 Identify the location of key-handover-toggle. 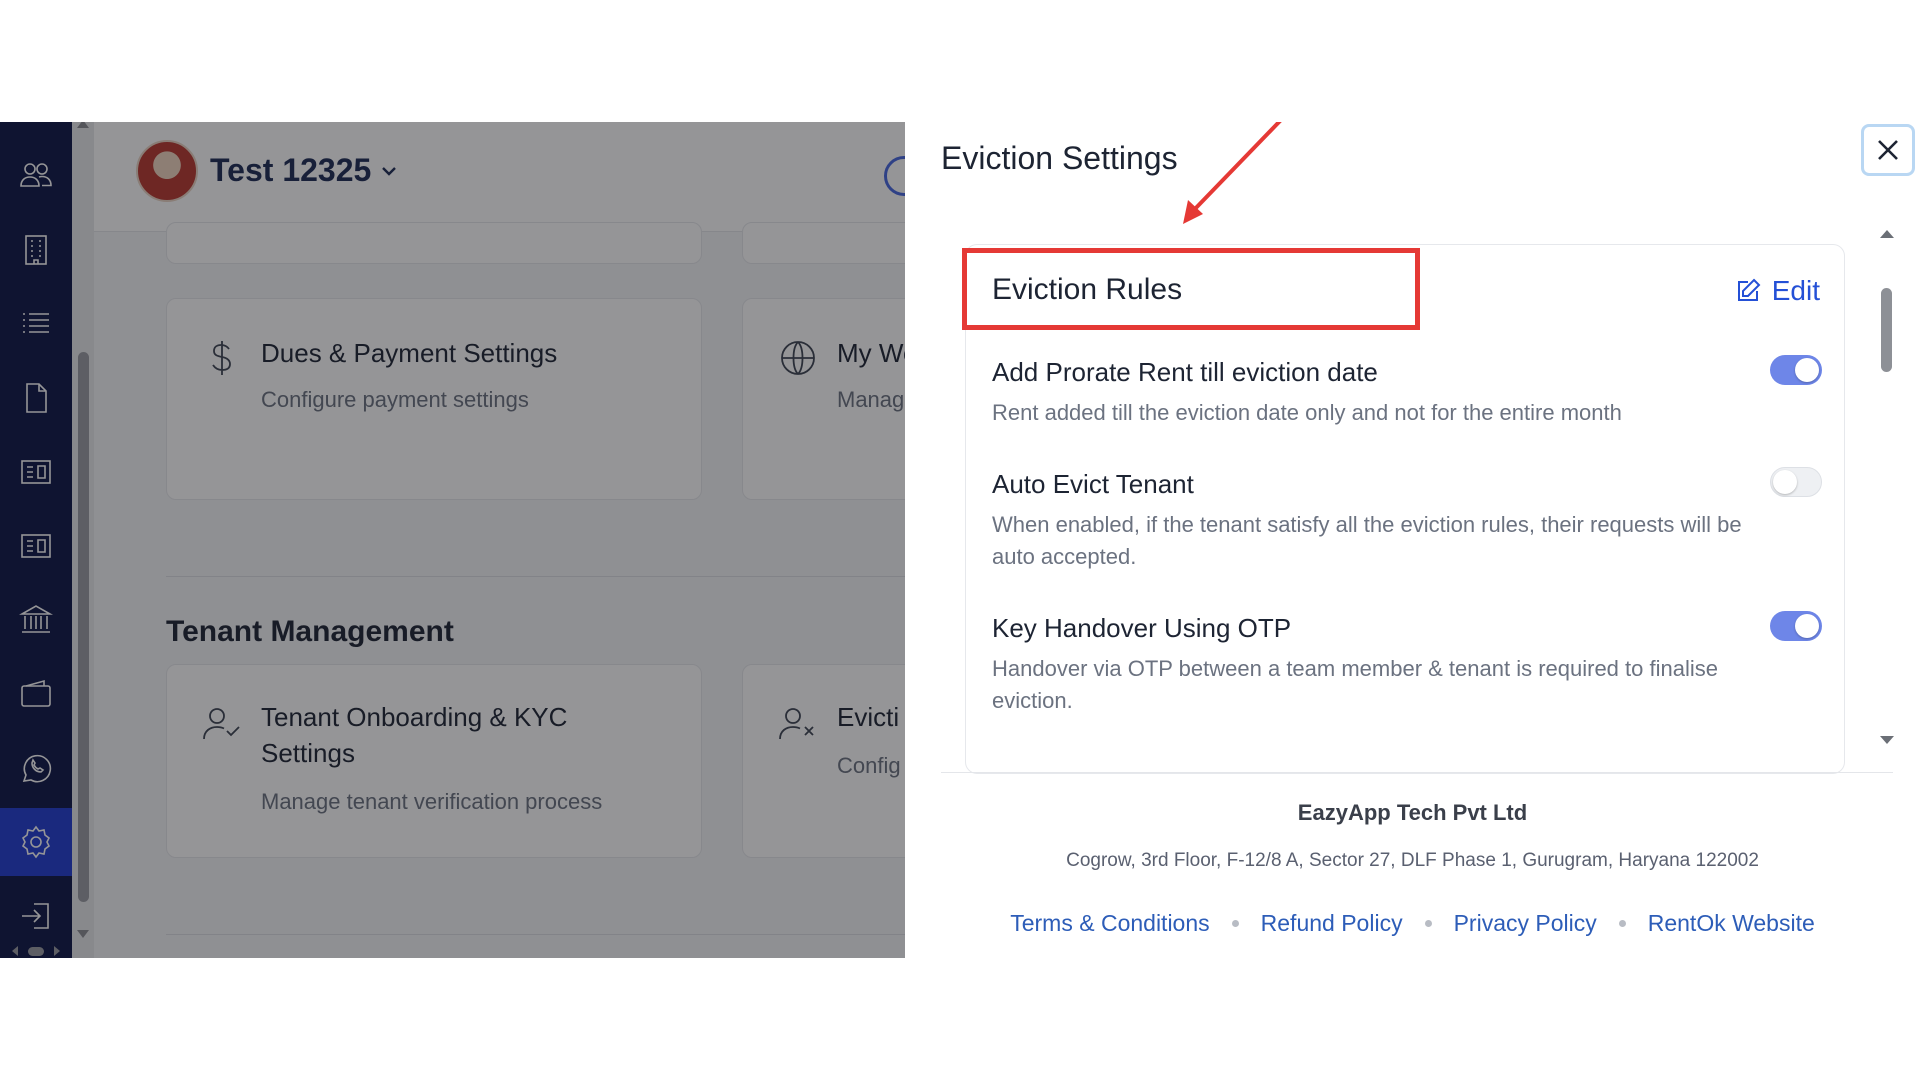
(1796, 626).